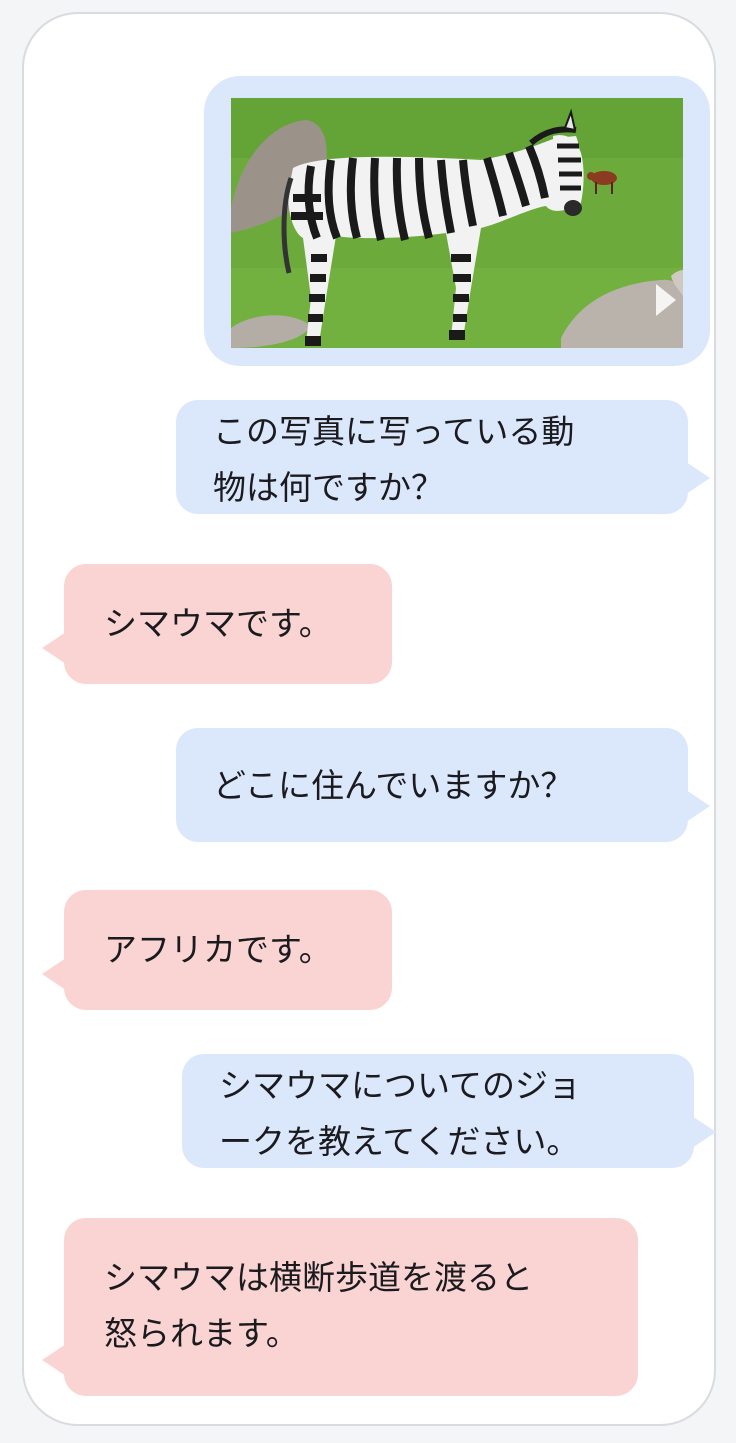 This screenshot has height=1443, width=736. Describe the element at coordinates (318, 1305) in the screenshot. I see `message-text: シマウマは横断歩道を渡ると 怒られます。` at that location.